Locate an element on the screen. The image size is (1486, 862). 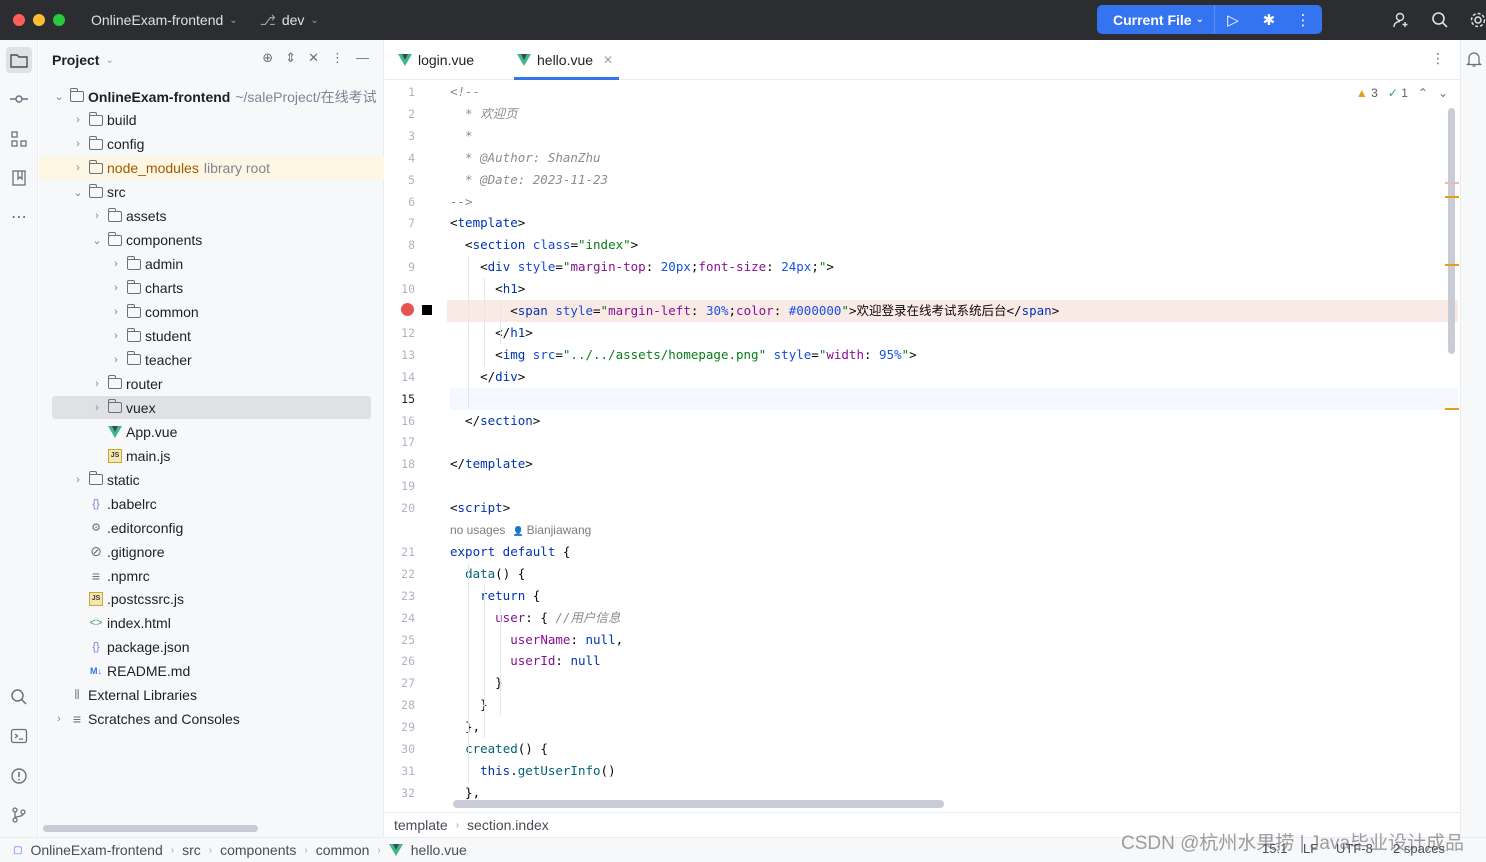
more-tools-button: ⋯ is located at coordinates (19, 217).